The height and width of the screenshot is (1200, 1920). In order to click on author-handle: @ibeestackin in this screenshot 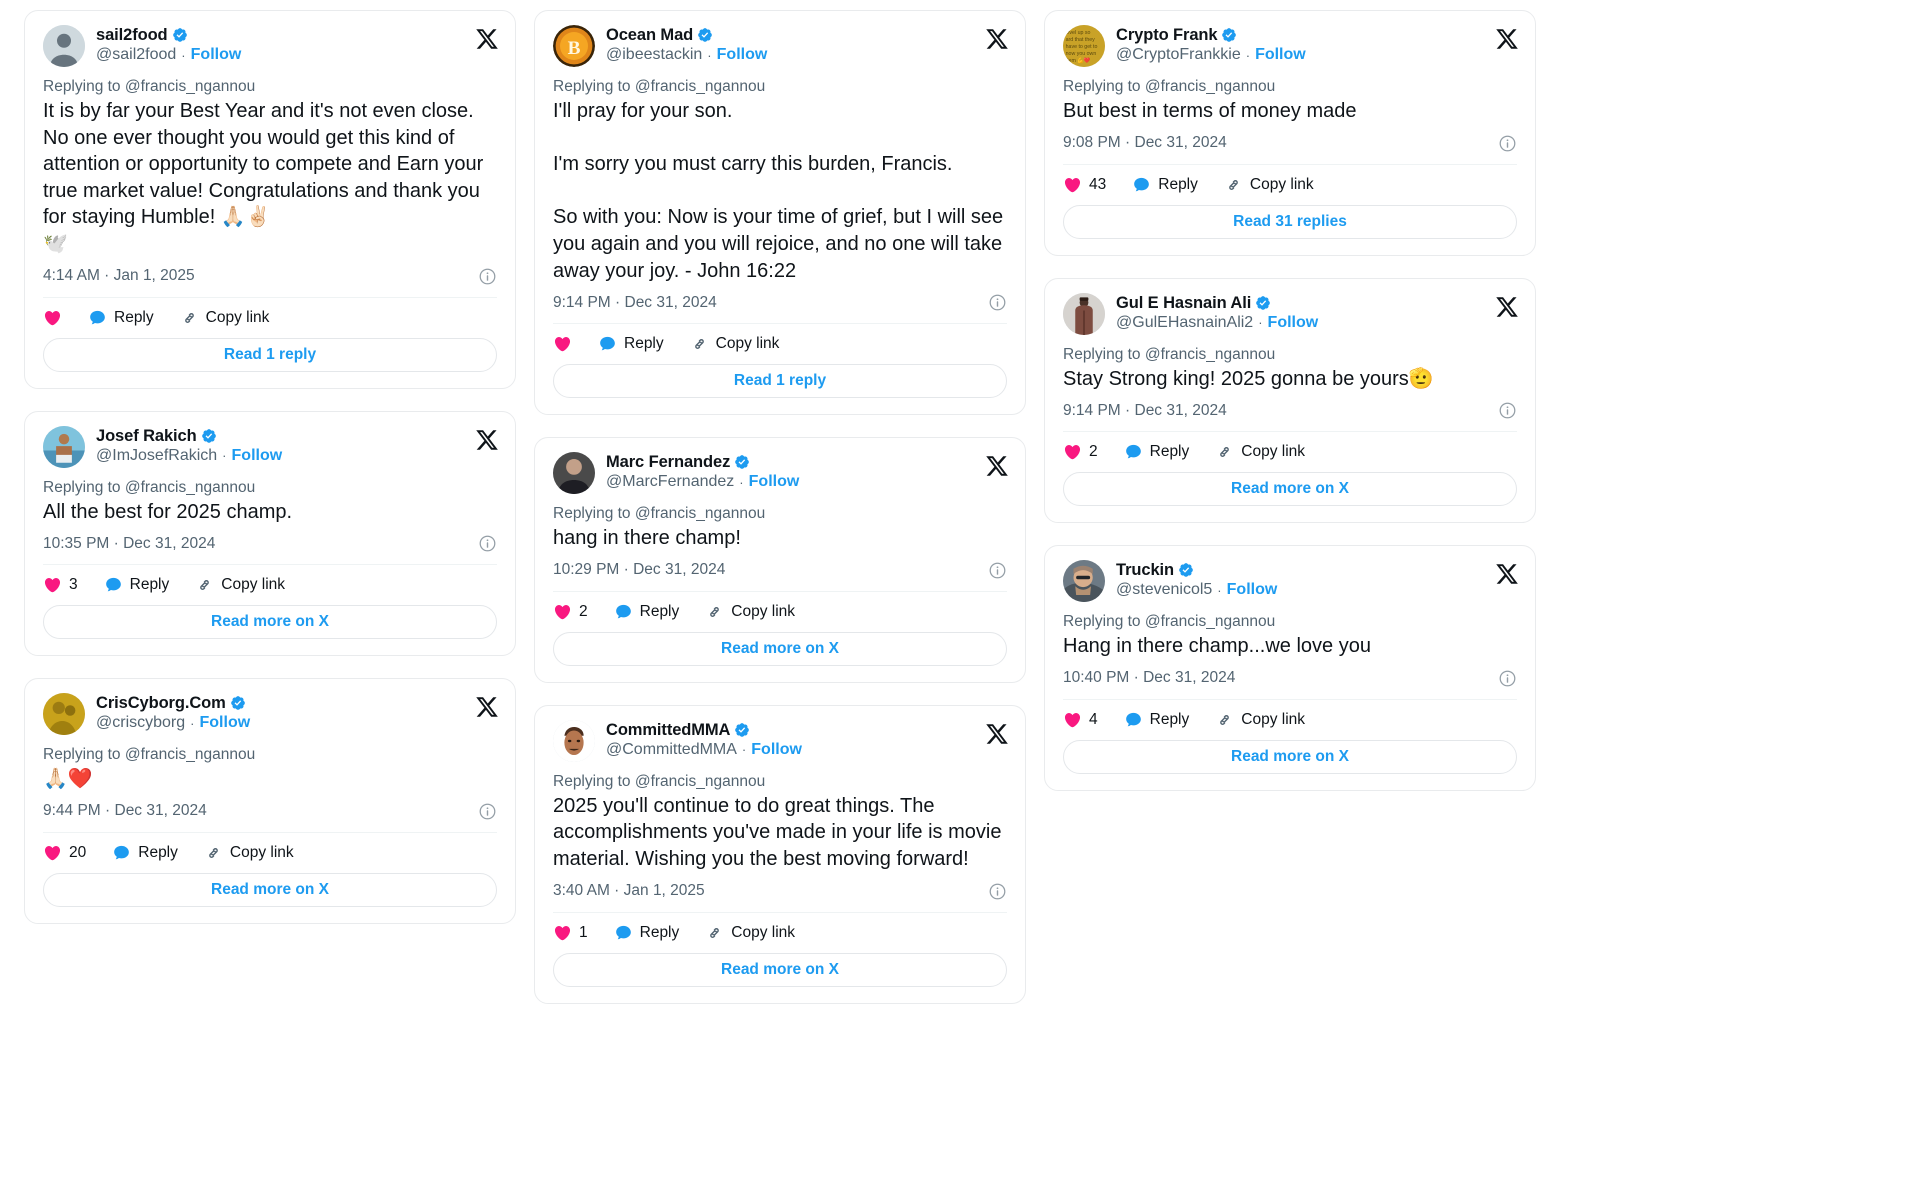, I will do `click(654, 55)`.